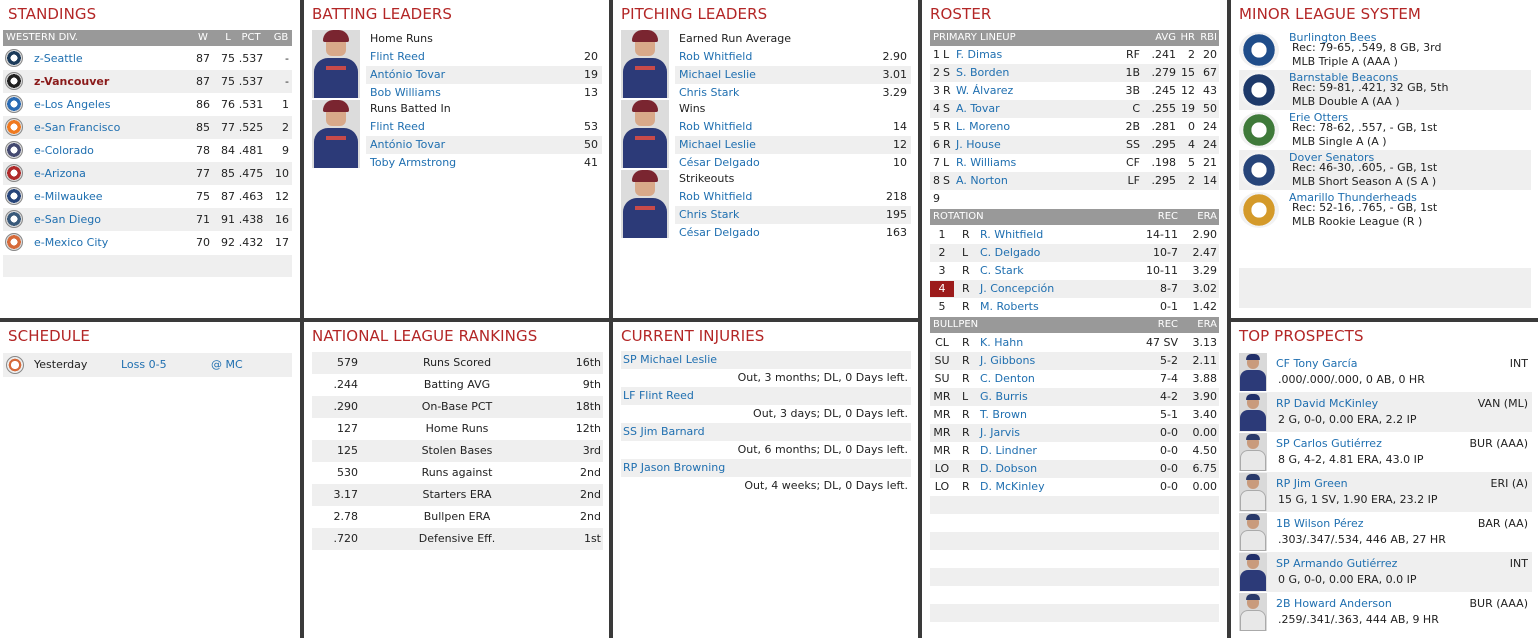 The height and width of the screenshot is (638, 1538). I want to click on player-name-link: A. Tovar, so click(978, 109).